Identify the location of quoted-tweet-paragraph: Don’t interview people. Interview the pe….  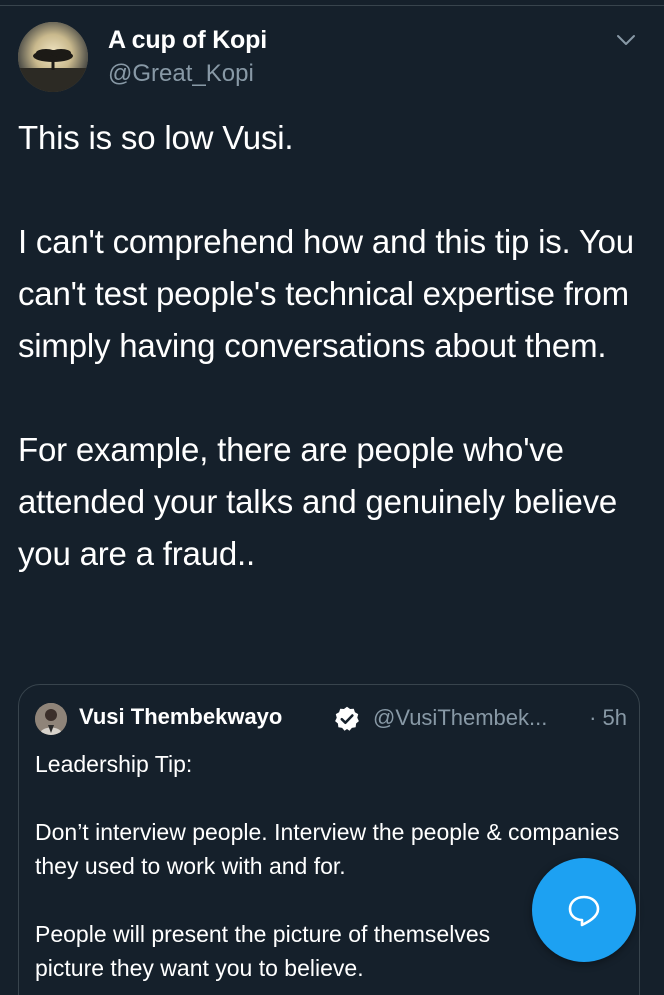
(327, 849).